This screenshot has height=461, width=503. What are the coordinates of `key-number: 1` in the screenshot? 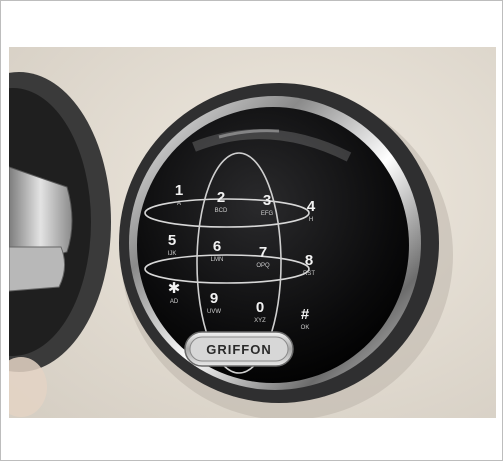 It's located at (179, 190).